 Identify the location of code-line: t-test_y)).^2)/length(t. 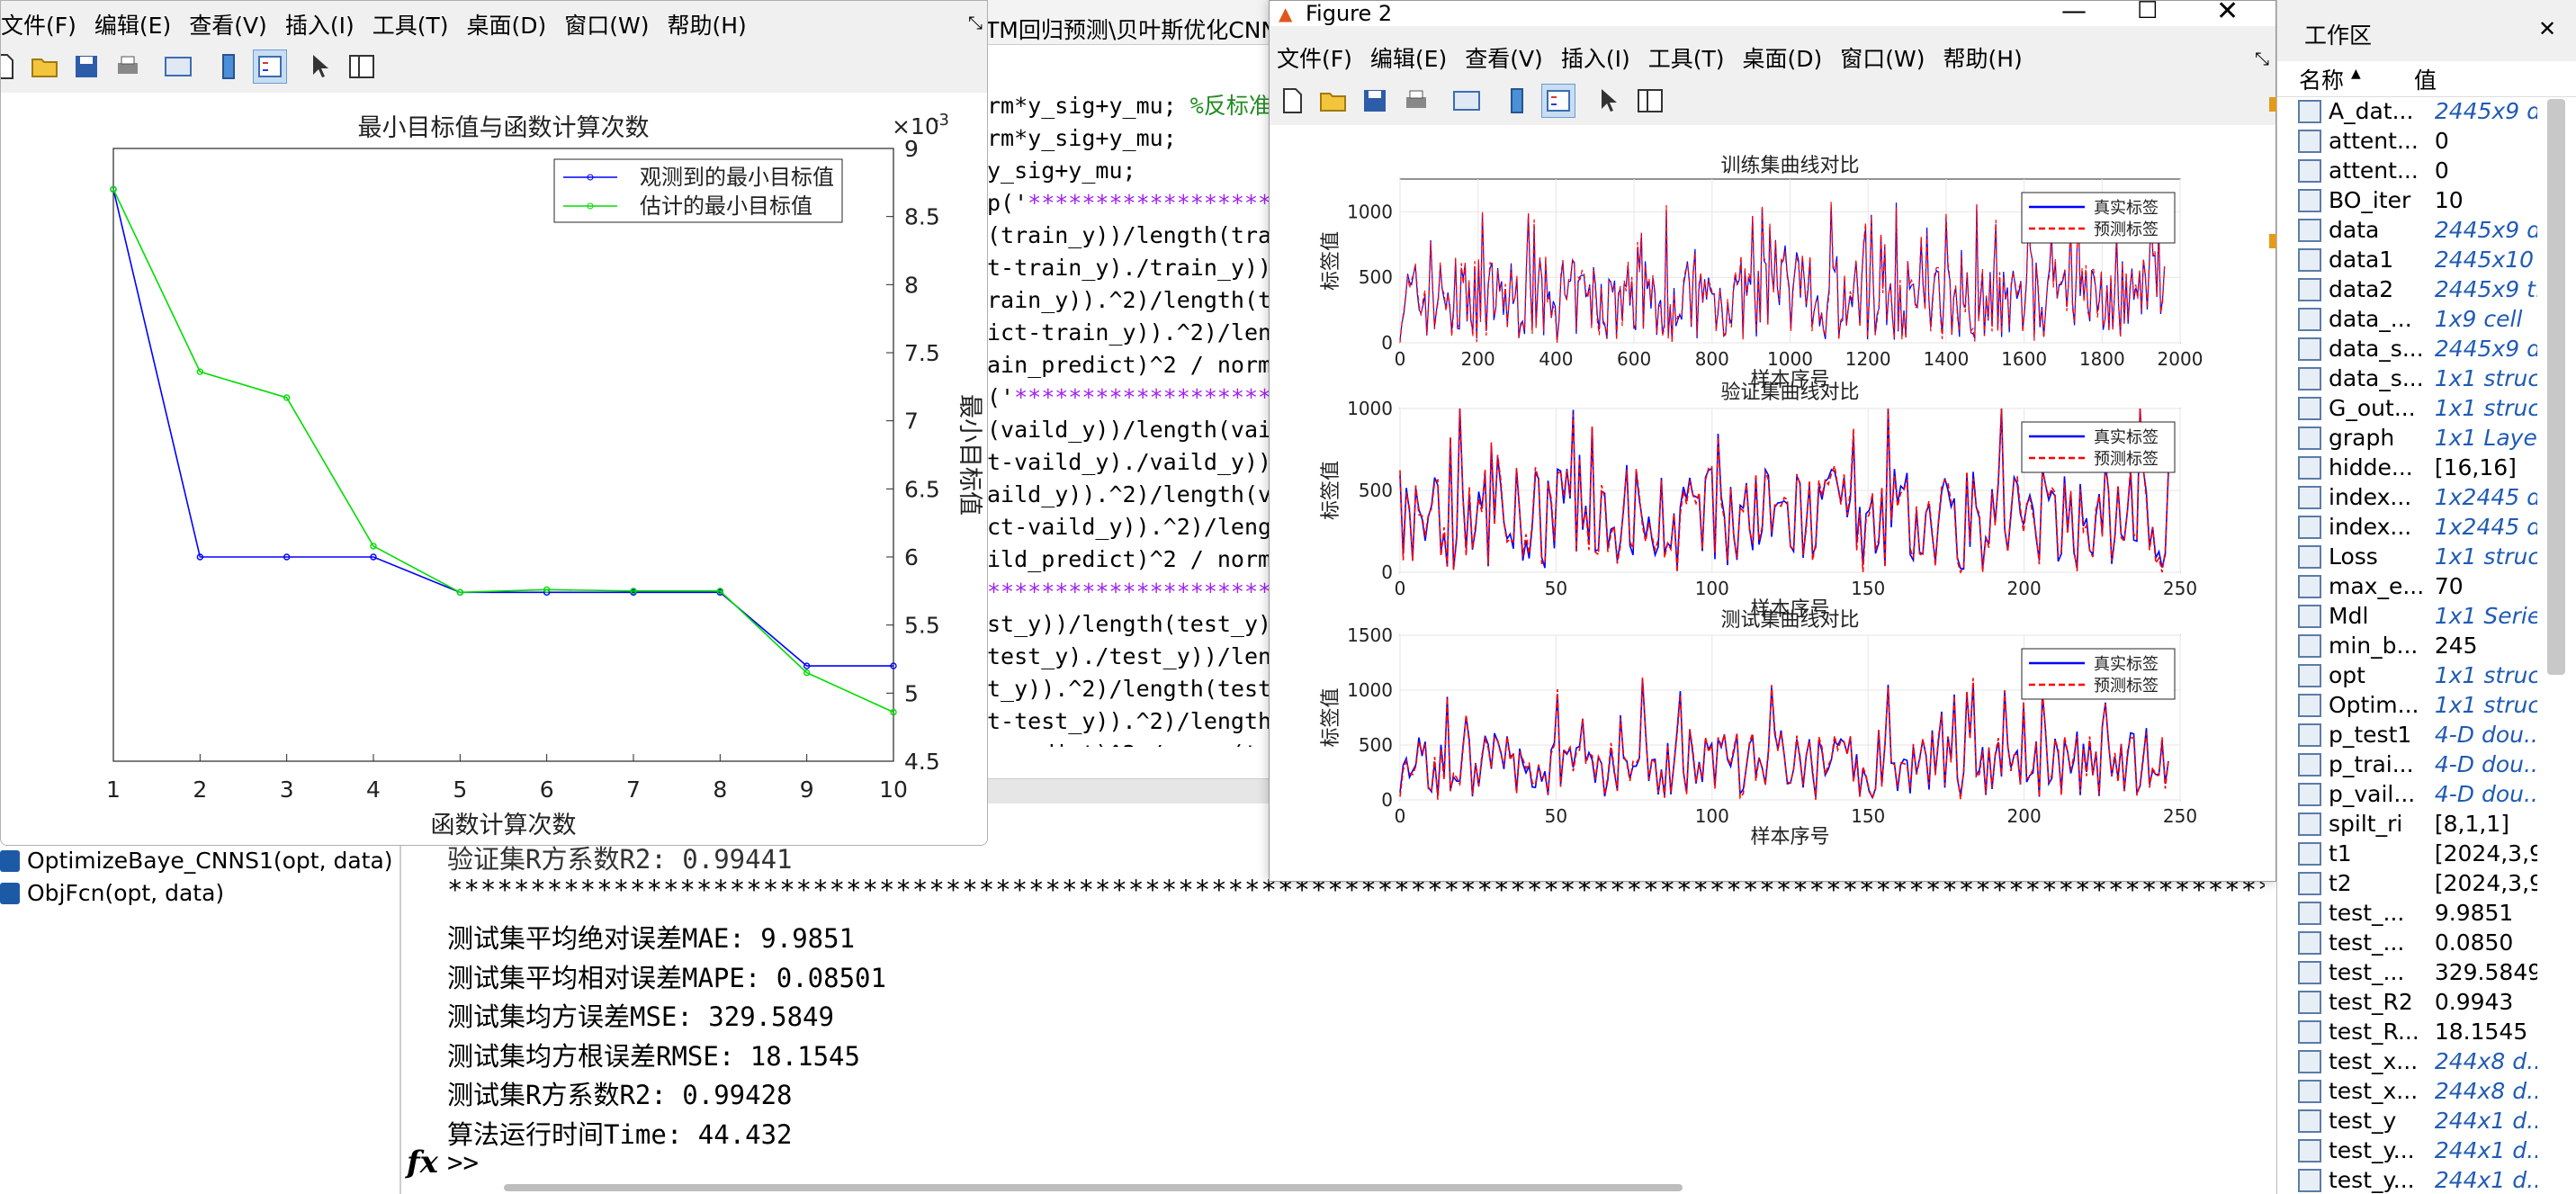
(1129, 721).